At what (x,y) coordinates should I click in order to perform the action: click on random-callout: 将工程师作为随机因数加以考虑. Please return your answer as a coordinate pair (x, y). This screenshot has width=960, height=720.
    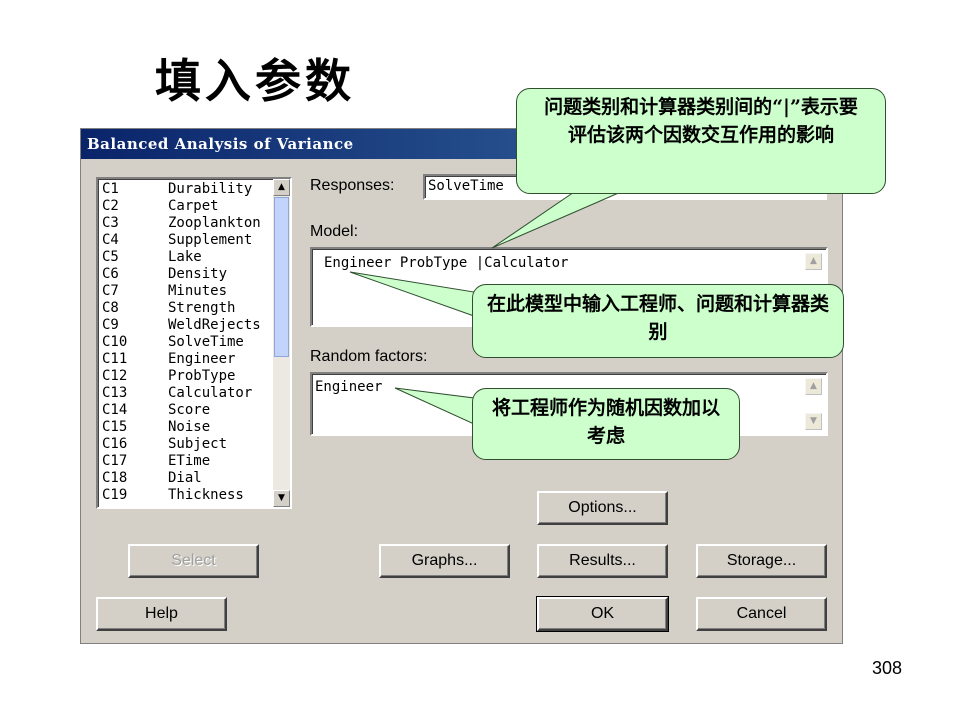
    Looking at the image, I should click on (606, 424).